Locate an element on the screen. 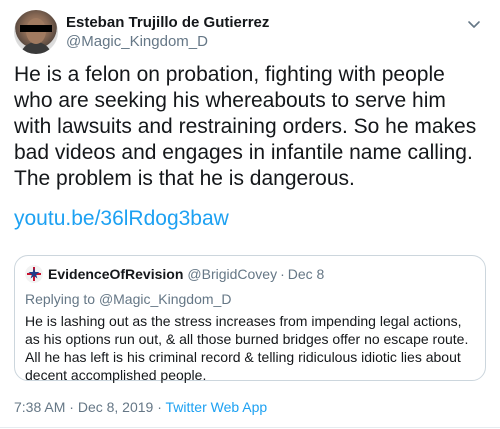 The height and width of the screenshot is (429, 500). tweet-meta: 7:38 AM · Dec 8, 2019 · Twitter Web App is located at coordinates (140, 407).